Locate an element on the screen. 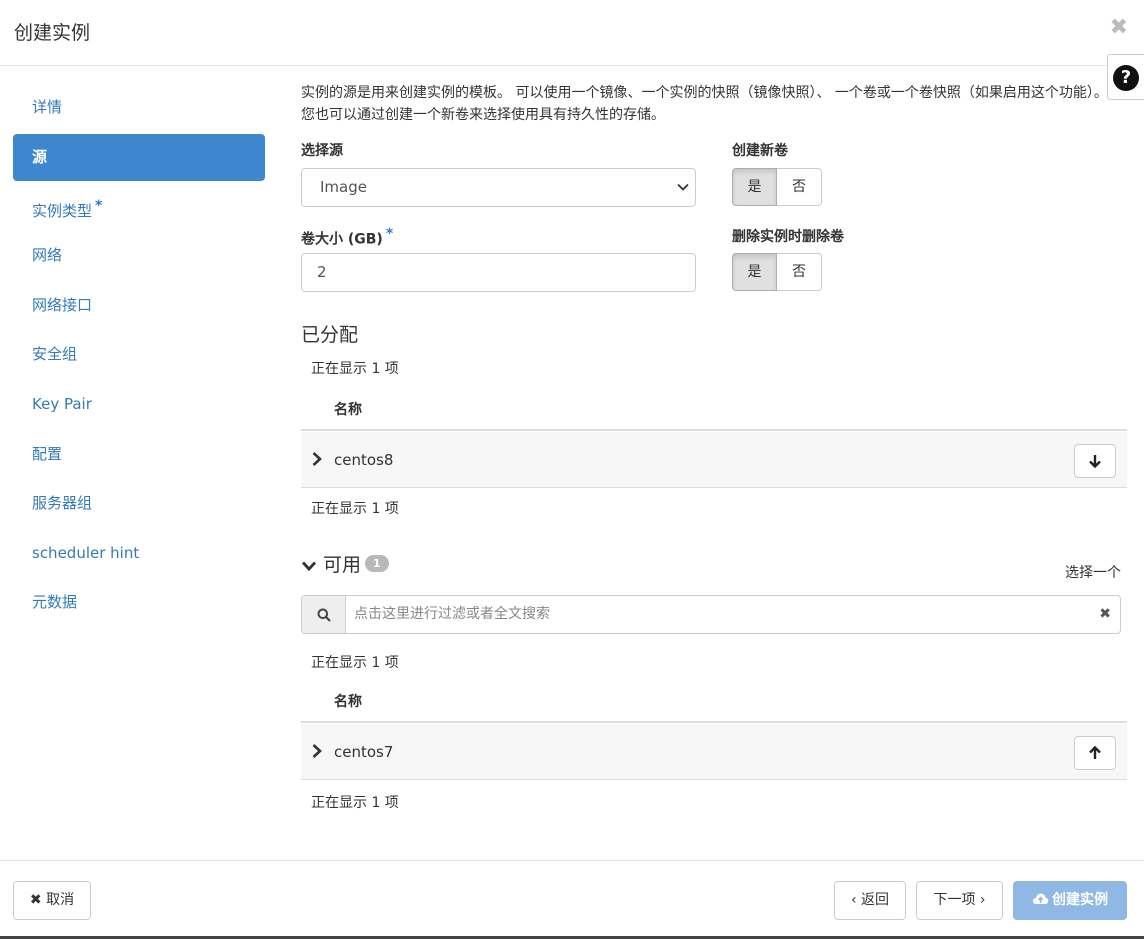 This screenshot has height=939, width=1144. volume-size-label-text: 卷大小 (GB) is located at coordinates (342, 239).